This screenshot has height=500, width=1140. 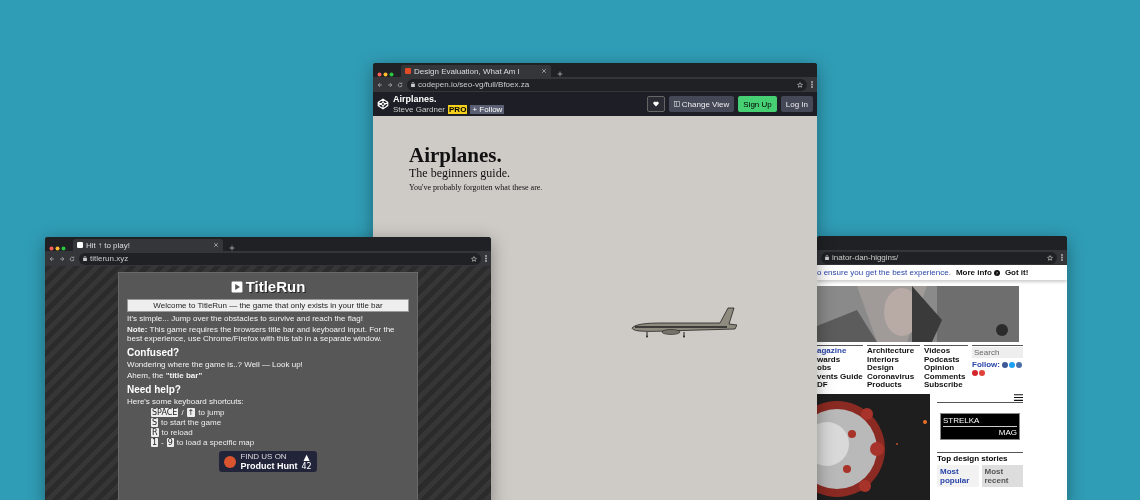 What do you see at coordinates (487, 109) in the screenshot?
I see `follow-button: + Follow` at bounding box center [487, 109].